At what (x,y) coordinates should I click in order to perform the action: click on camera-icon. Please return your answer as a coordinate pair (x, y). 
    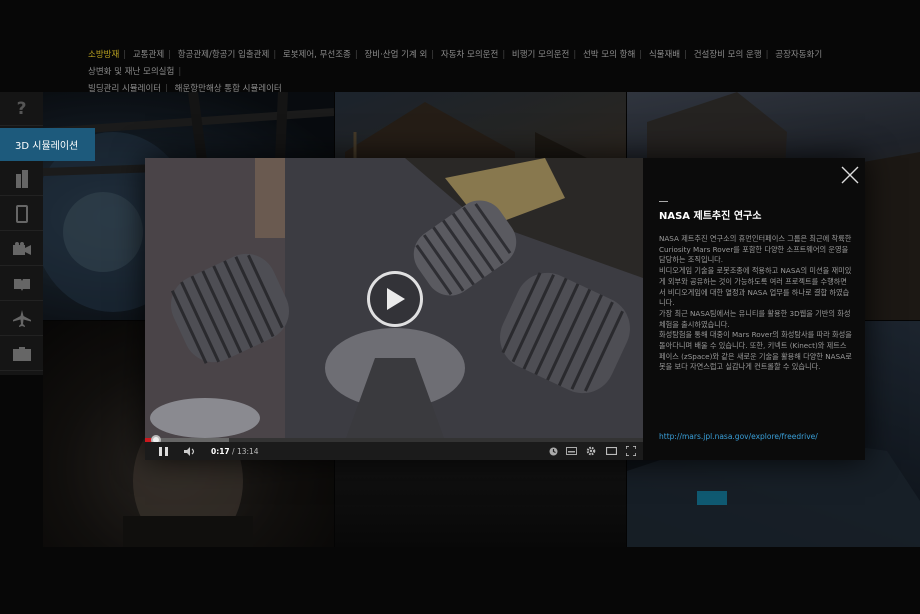
    Looking at the image, I should click on (21, 248).